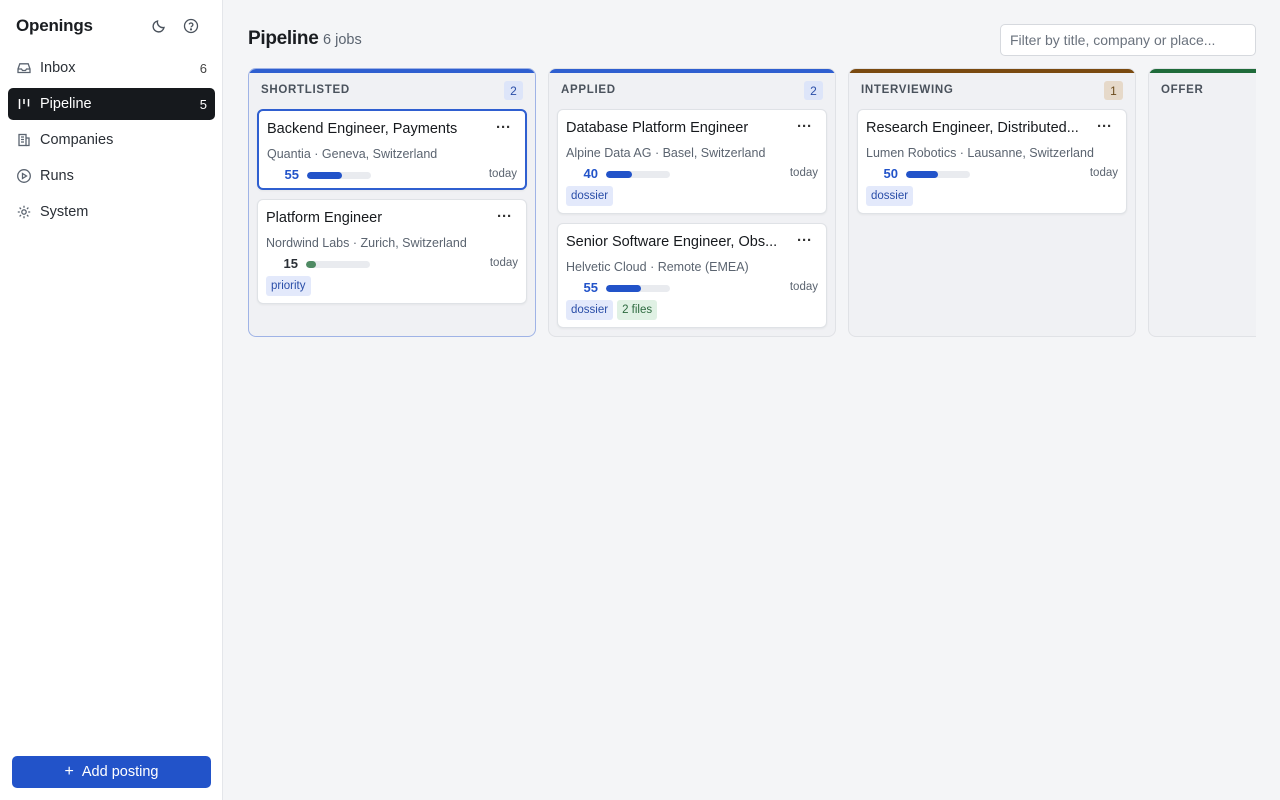 This screenshot has width=1280, height=800. Describe the element at coordinates (64, 212) in the screenshot. I see `sidebar-item-label: System` at that location.